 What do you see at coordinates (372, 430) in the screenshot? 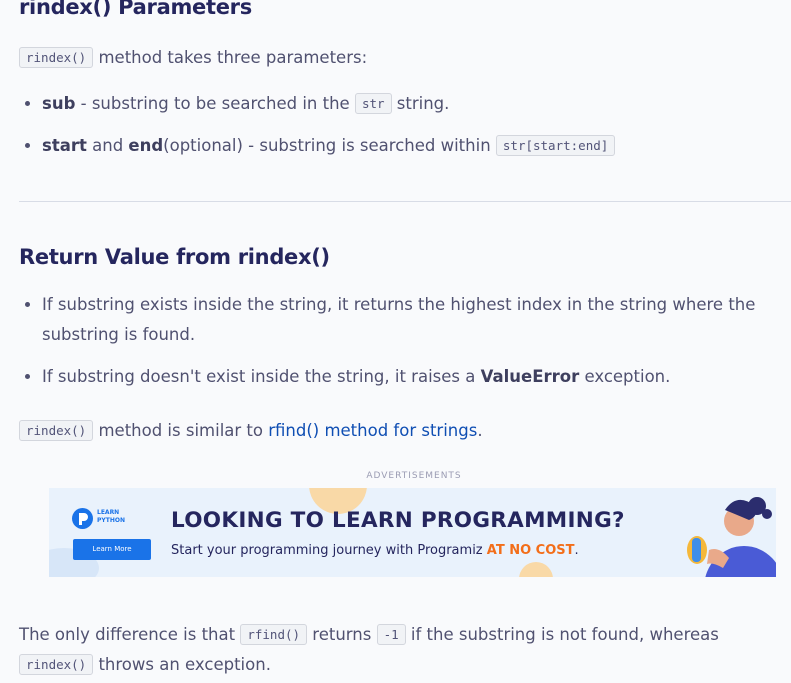
I see `rfind-link: rfind() method for strings` at bounding box center [372, 430].